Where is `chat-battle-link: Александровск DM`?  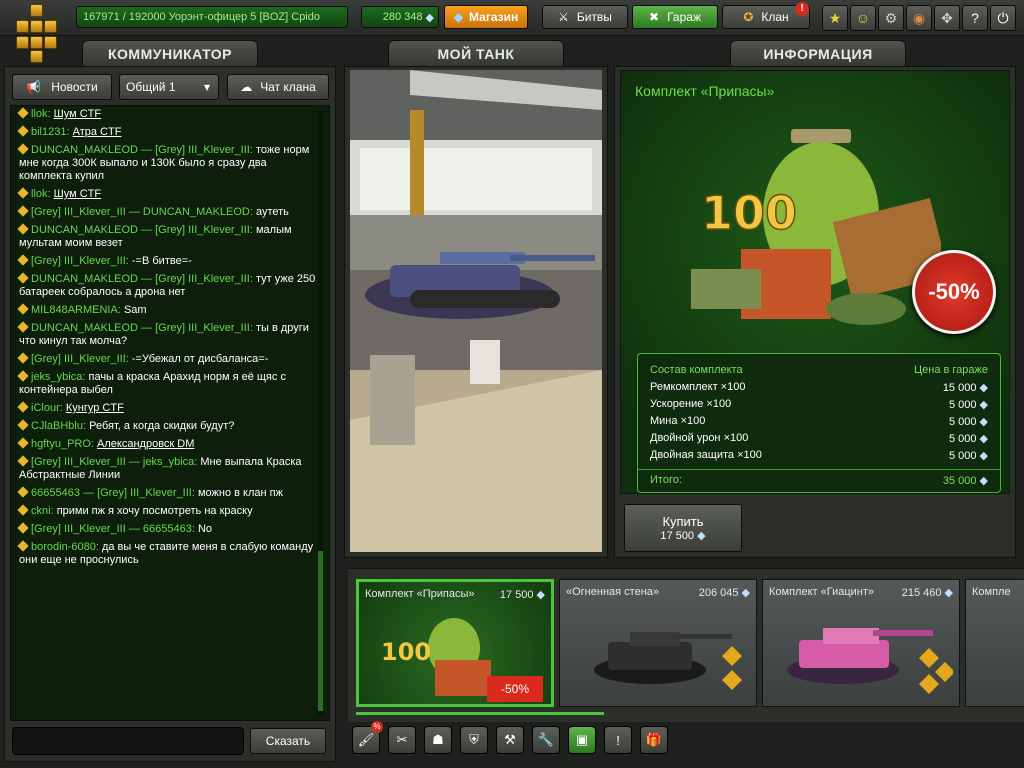 chat-battle-link: Александровск DM is located at coordinates (145, 444).